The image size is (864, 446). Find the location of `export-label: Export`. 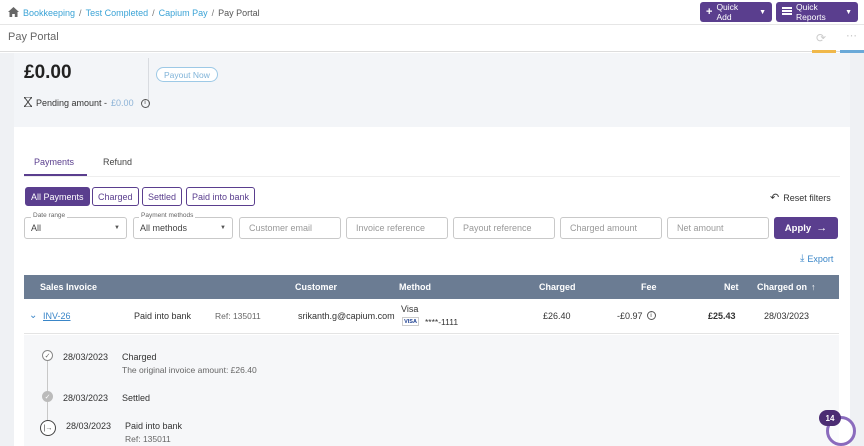

export-label: Export is located at coordinates (820, 258).